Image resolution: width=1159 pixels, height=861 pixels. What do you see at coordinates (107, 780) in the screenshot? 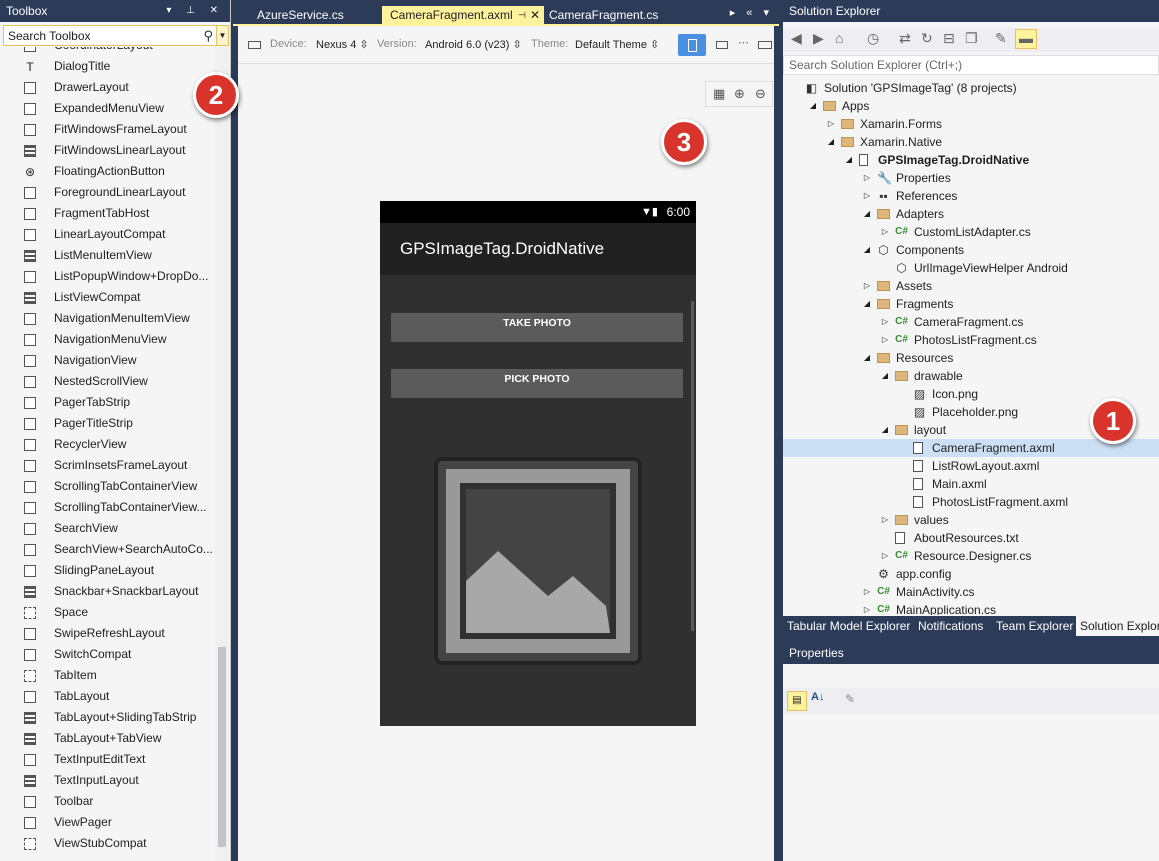
I see `toolbox-item: TextInputLayout` at bounding box center [107, 780].